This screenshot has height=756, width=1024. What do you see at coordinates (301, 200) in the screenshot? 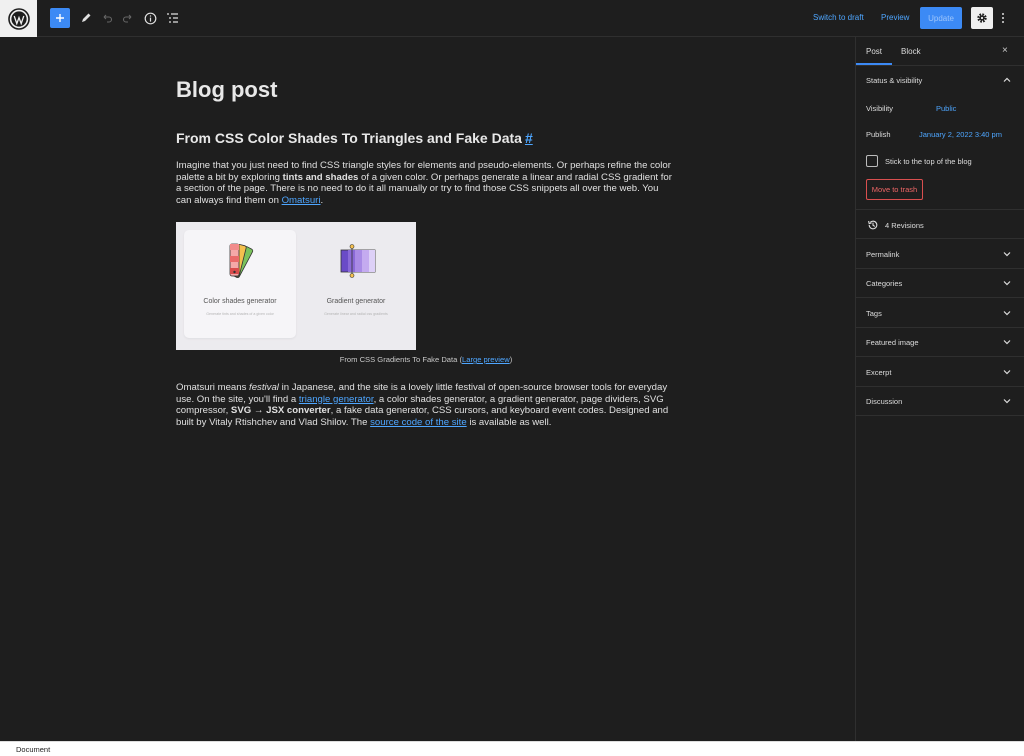
I see `omatsuri-link: Omatsuri` at bounding box center [301, 200].